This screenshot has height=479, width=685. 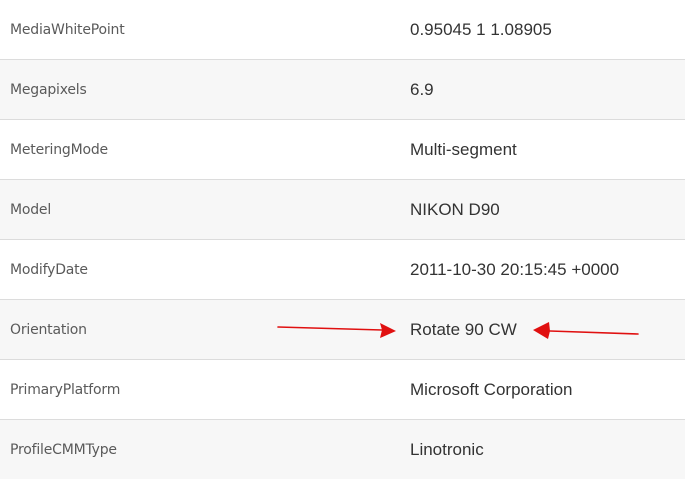 What do you see at coordinates (31, 209) in the screenshot?
I see `row-key: Model` at bounding box center [31, 209].